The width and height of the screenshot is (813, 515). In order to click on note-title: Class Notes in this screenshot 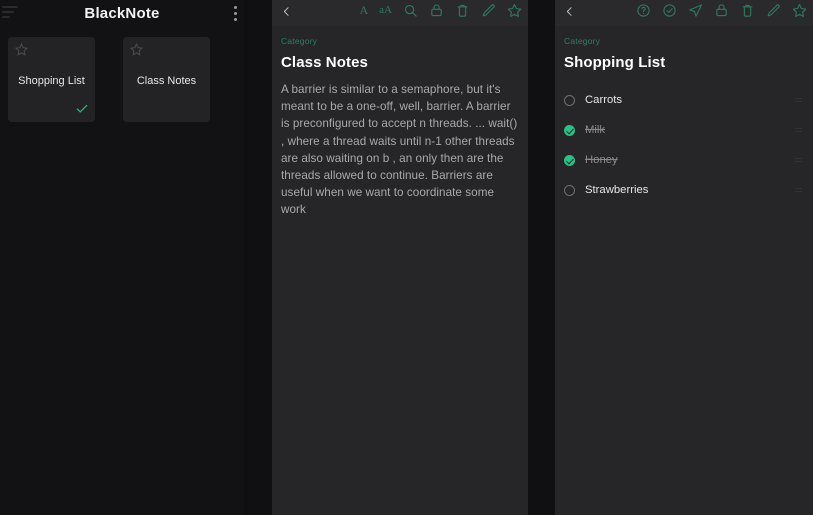, I will do `click(400, 62)`.